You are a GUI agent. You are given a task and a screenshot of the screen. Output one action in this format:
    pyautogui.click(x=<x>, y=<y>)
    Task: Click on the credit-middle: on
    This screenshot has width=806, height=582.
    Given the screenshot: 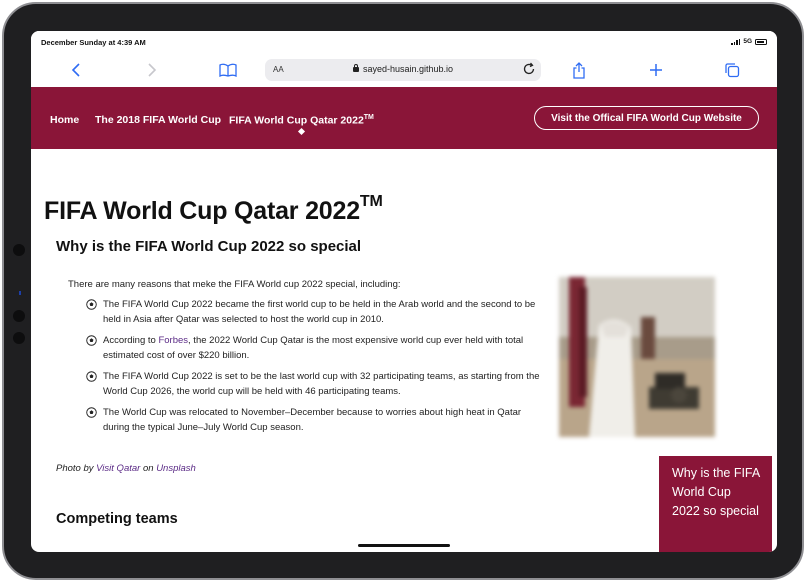 What is the action you would take?
    pyautogui.click(x=148, y=468)
    